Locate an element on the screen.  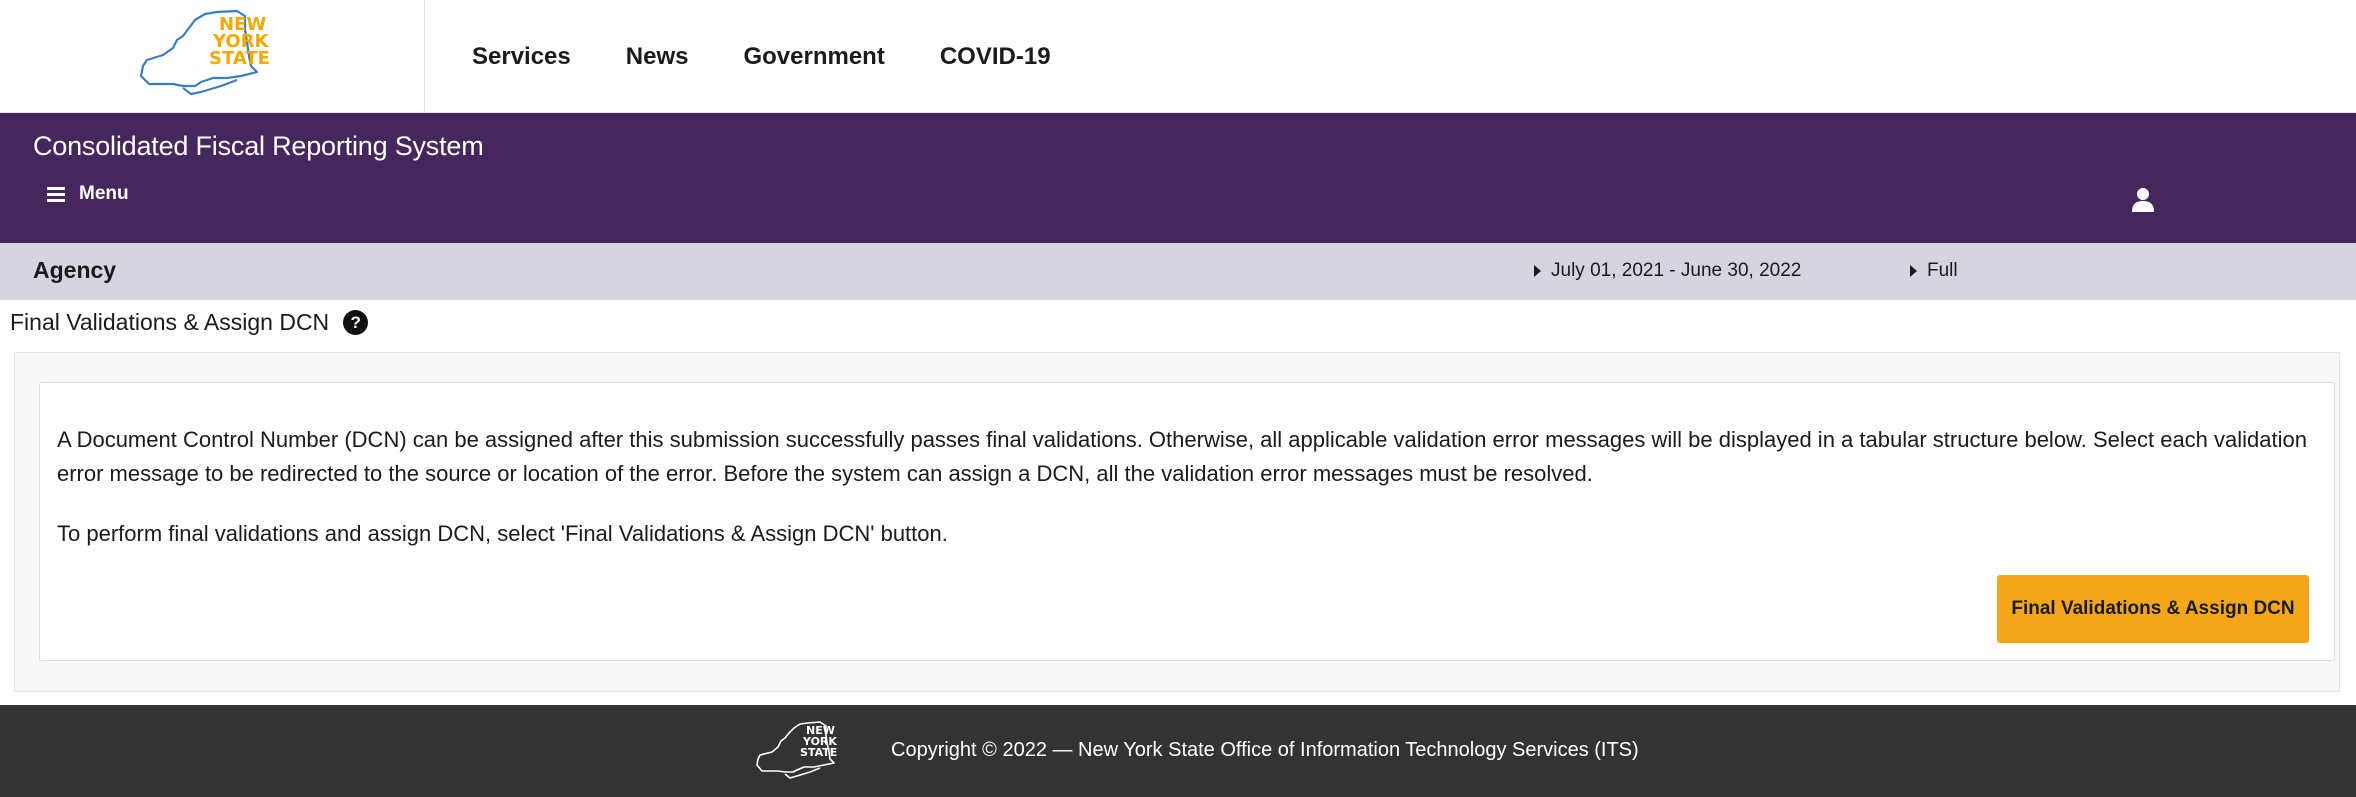
page-title-row: Final Validations & Assign DCN ? is located at coordinates (189, 322).